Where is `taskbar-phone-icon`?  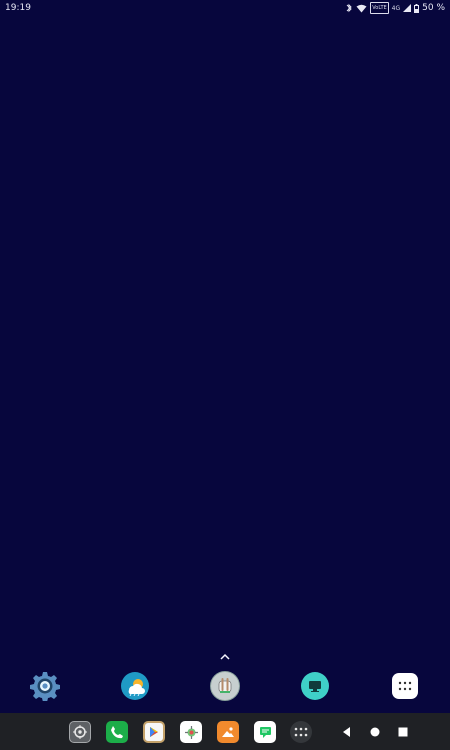
taskbar-phone-icon is located at coordinates (117, 732).